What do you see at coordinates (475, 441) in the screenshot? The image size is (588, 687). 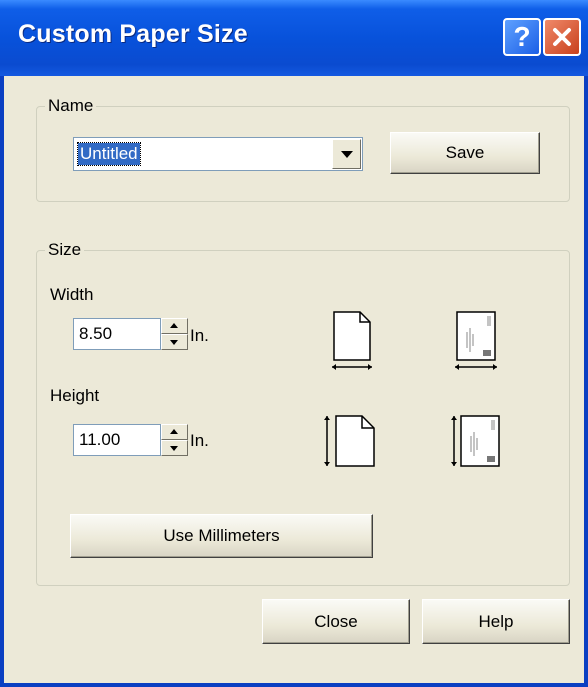 I see `envelope-height-icon` at bounding box center [475, 441].